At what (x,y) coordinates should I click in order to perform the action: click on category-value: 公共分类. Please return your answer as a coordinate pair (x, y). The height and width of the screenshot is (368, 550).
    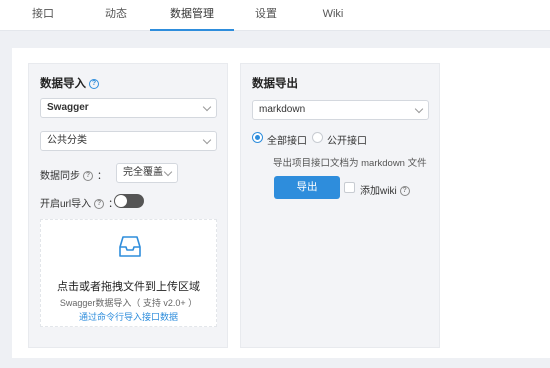
    Looking at the image, I should click on (67, 140).